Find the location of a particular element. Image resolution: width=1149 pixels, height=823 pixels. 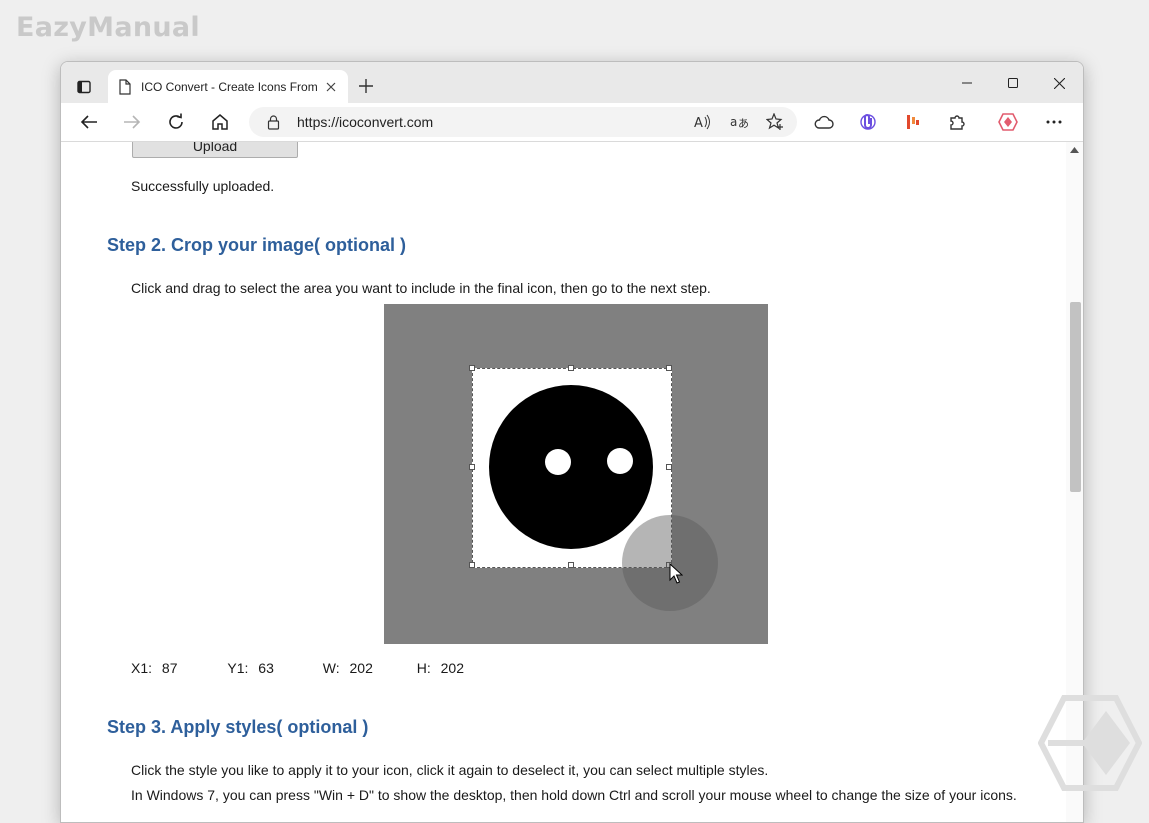

plus-icon is located at coordinates (366, 86).